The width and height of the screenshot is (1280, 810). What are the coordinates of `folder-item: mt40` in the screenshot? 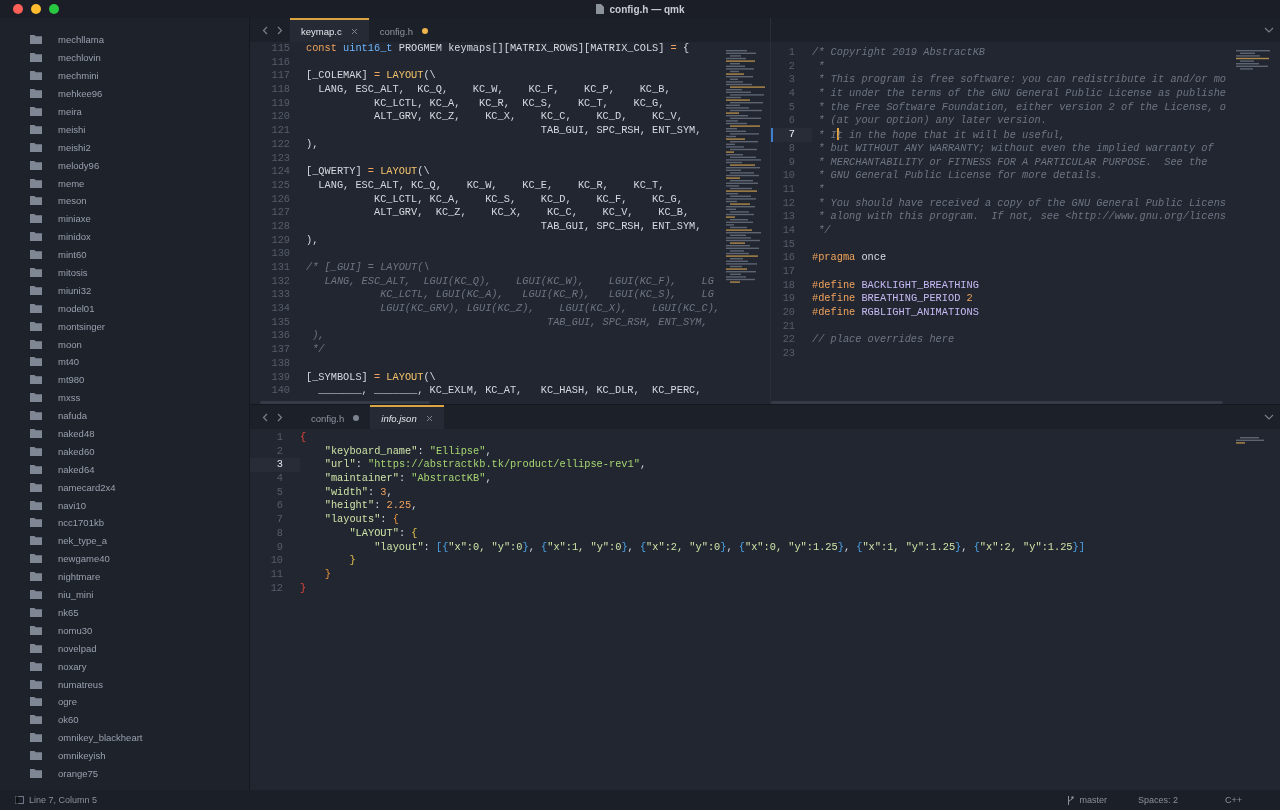 It's located at (124, 362).